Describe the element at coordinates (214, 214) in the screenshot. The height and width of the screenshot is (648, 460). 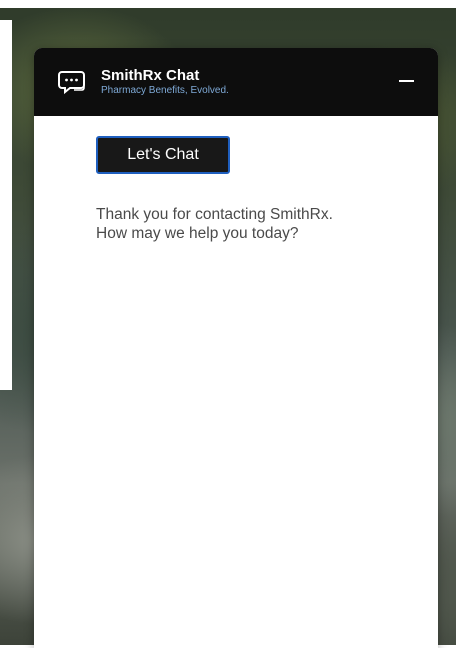
I see `welcome-line-1: Thank you for contacting SmithRx.` at that location.